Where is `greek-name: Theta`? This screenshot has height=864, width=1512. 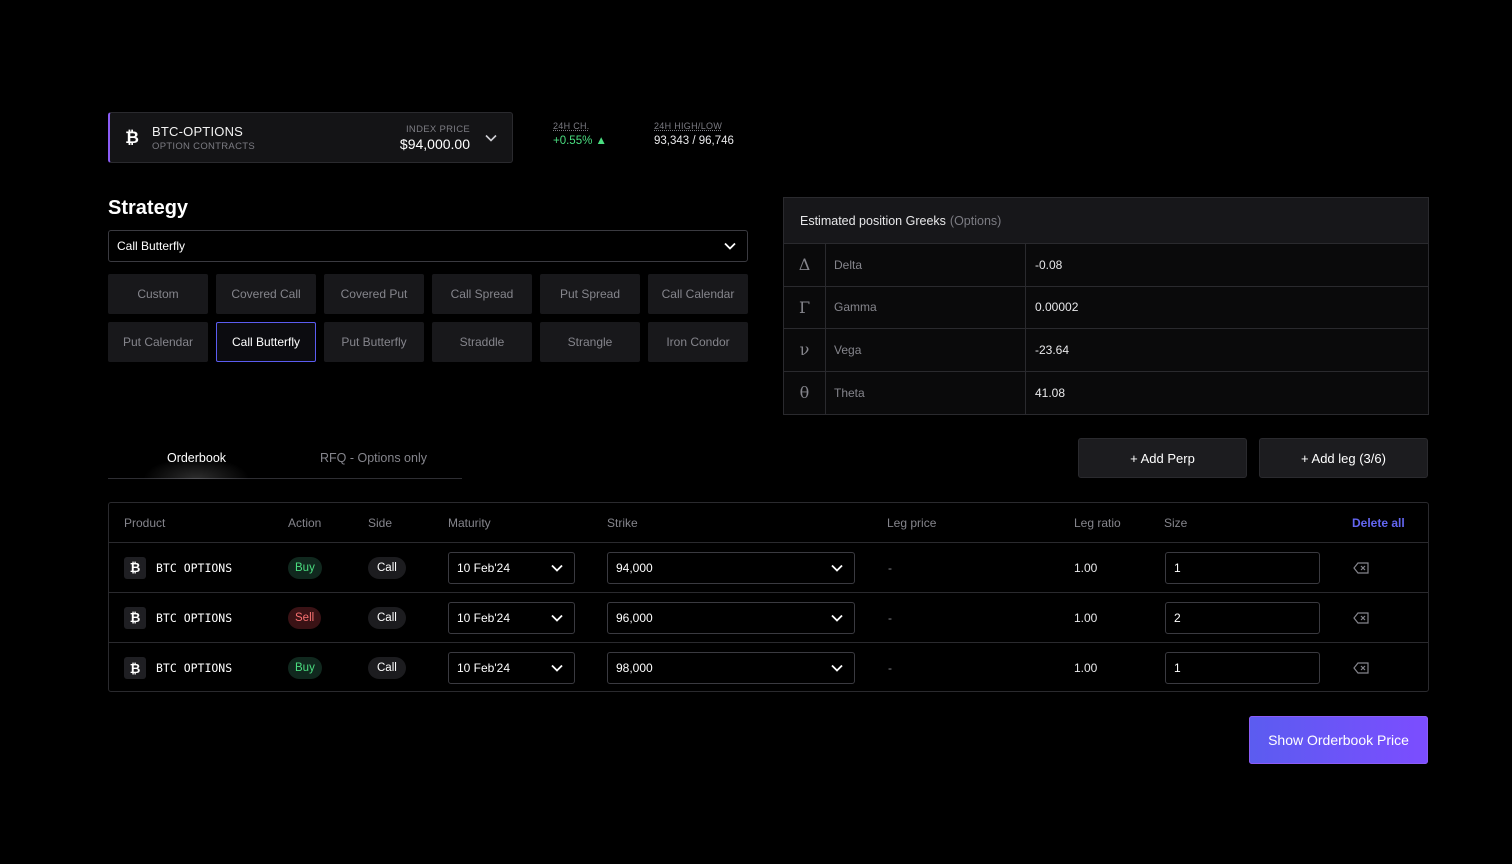
greek-name: Theta is located at coordinates (926, 392).